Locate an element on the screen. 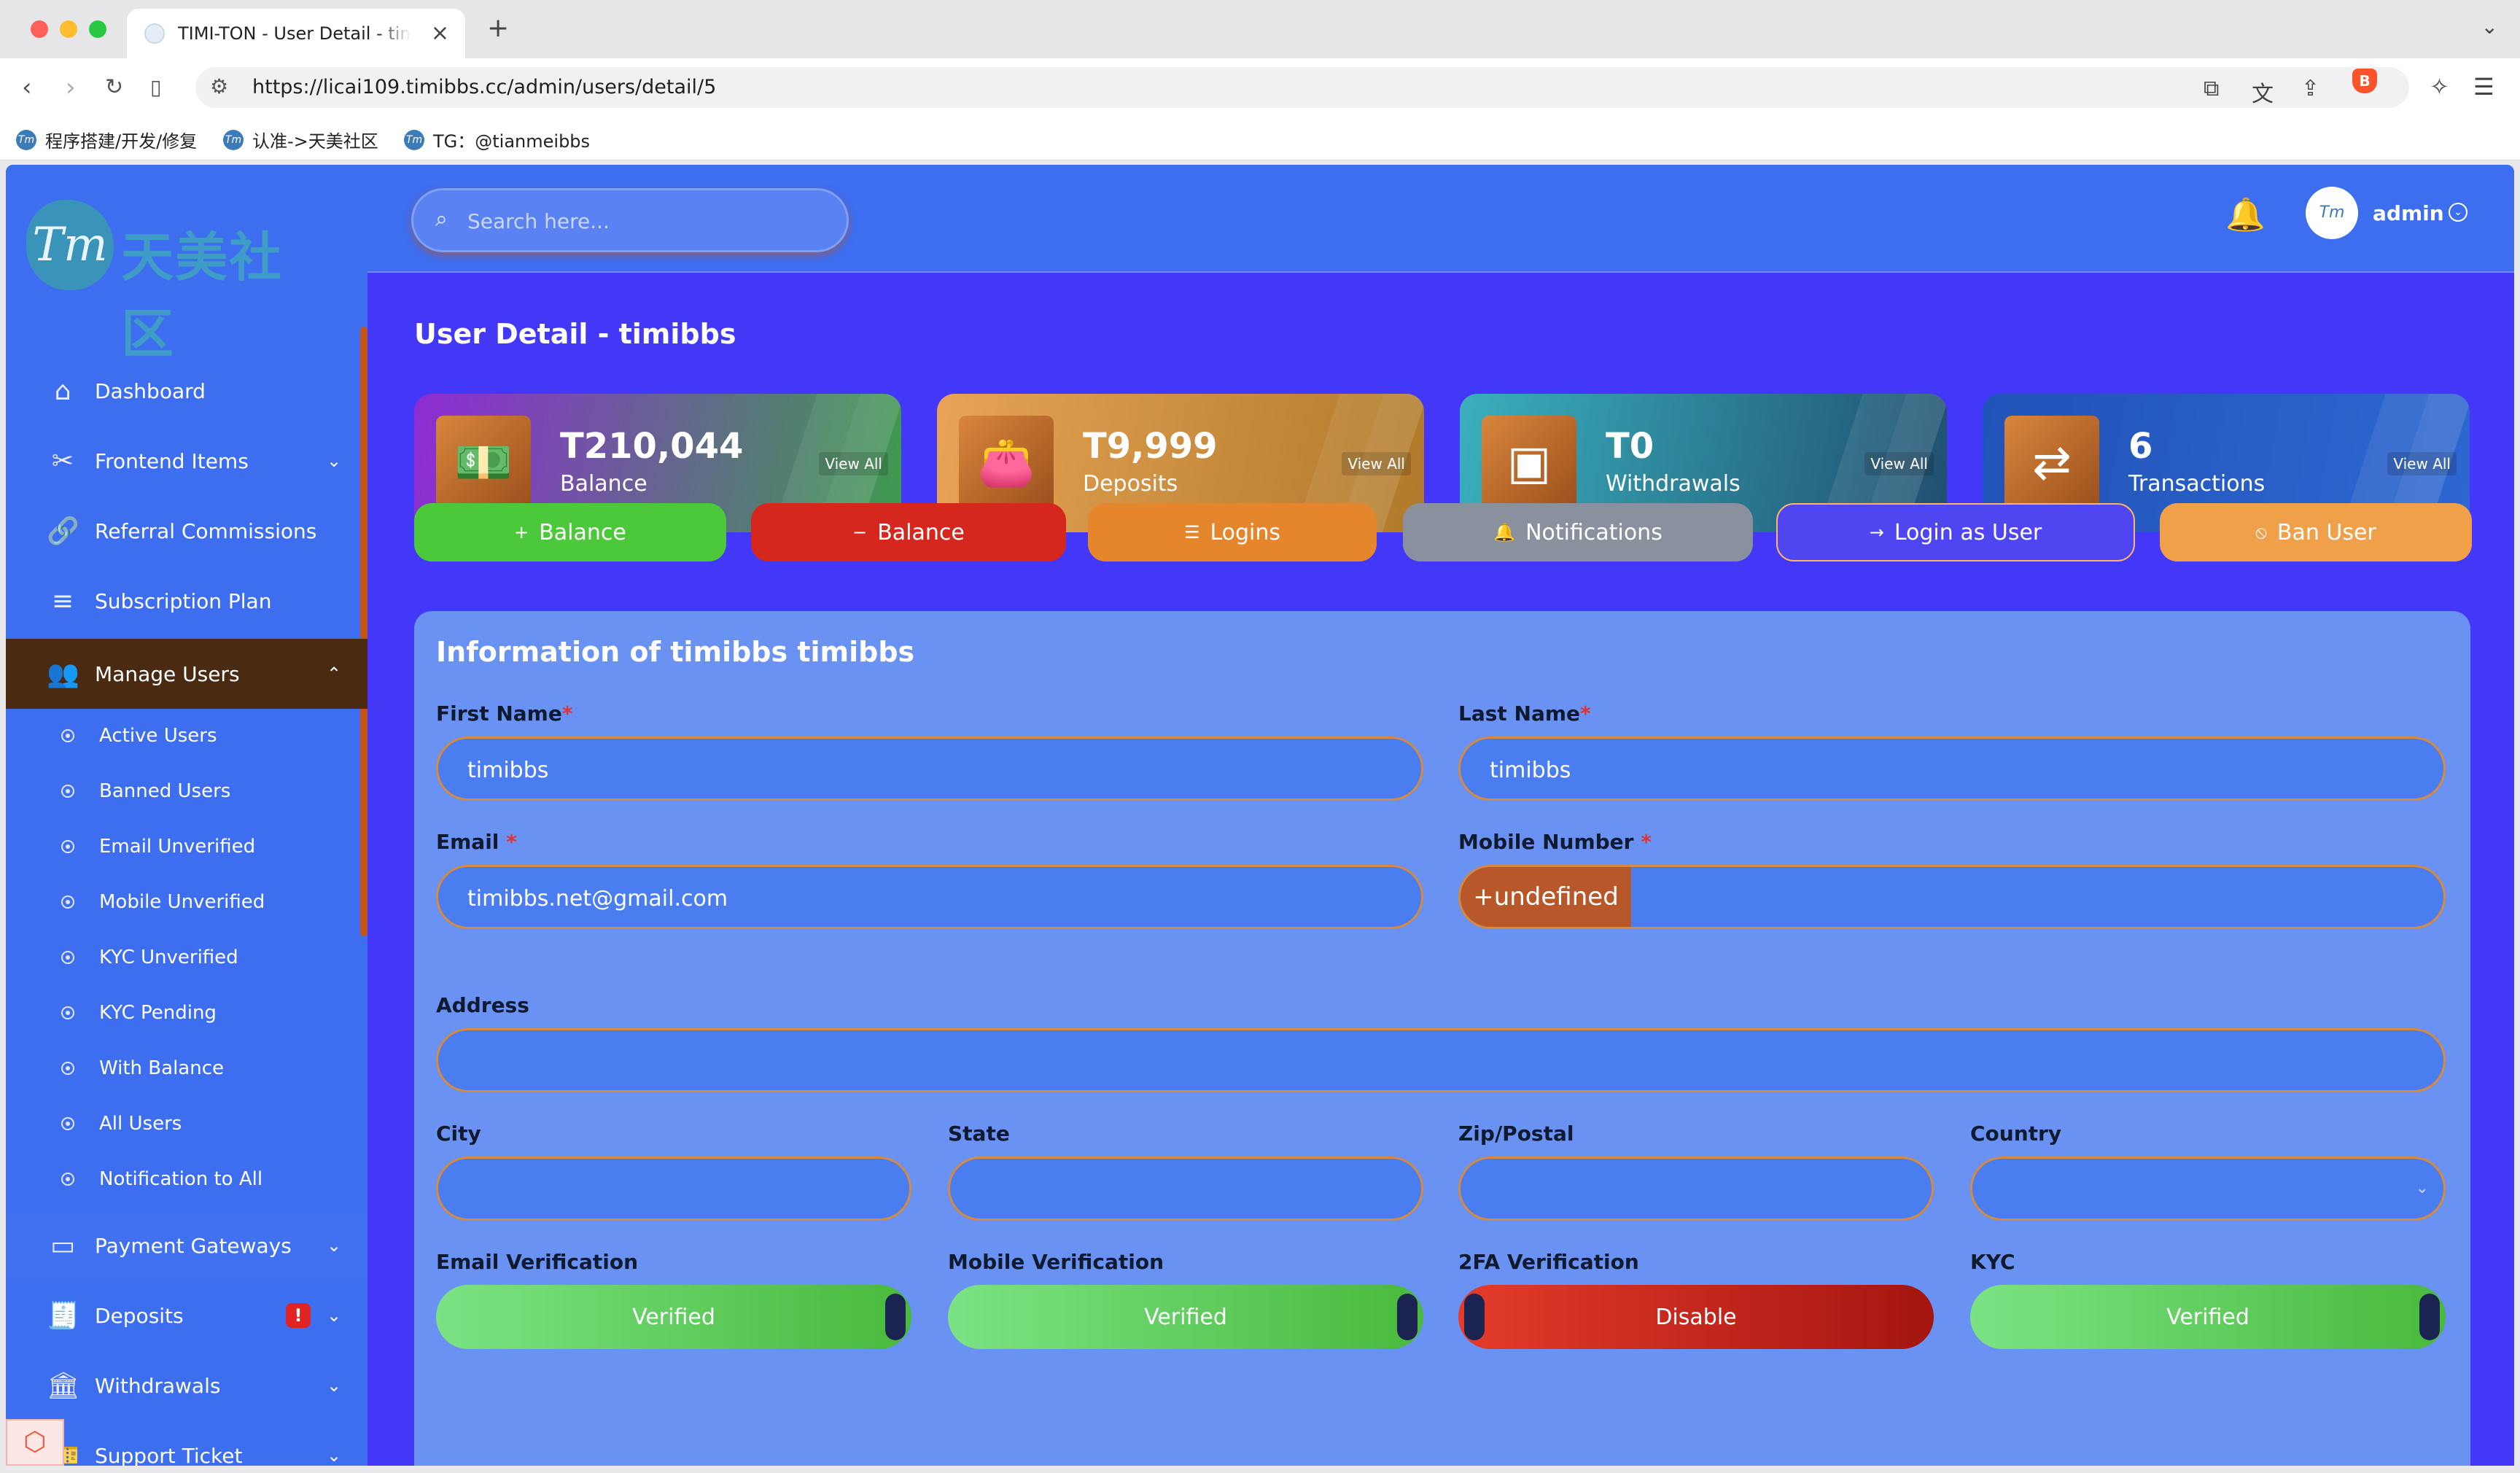 The image size is (2520, 1473). sidebar-subitem-kyc-pending: KYC Pending is located at coordinates (187, 1013).